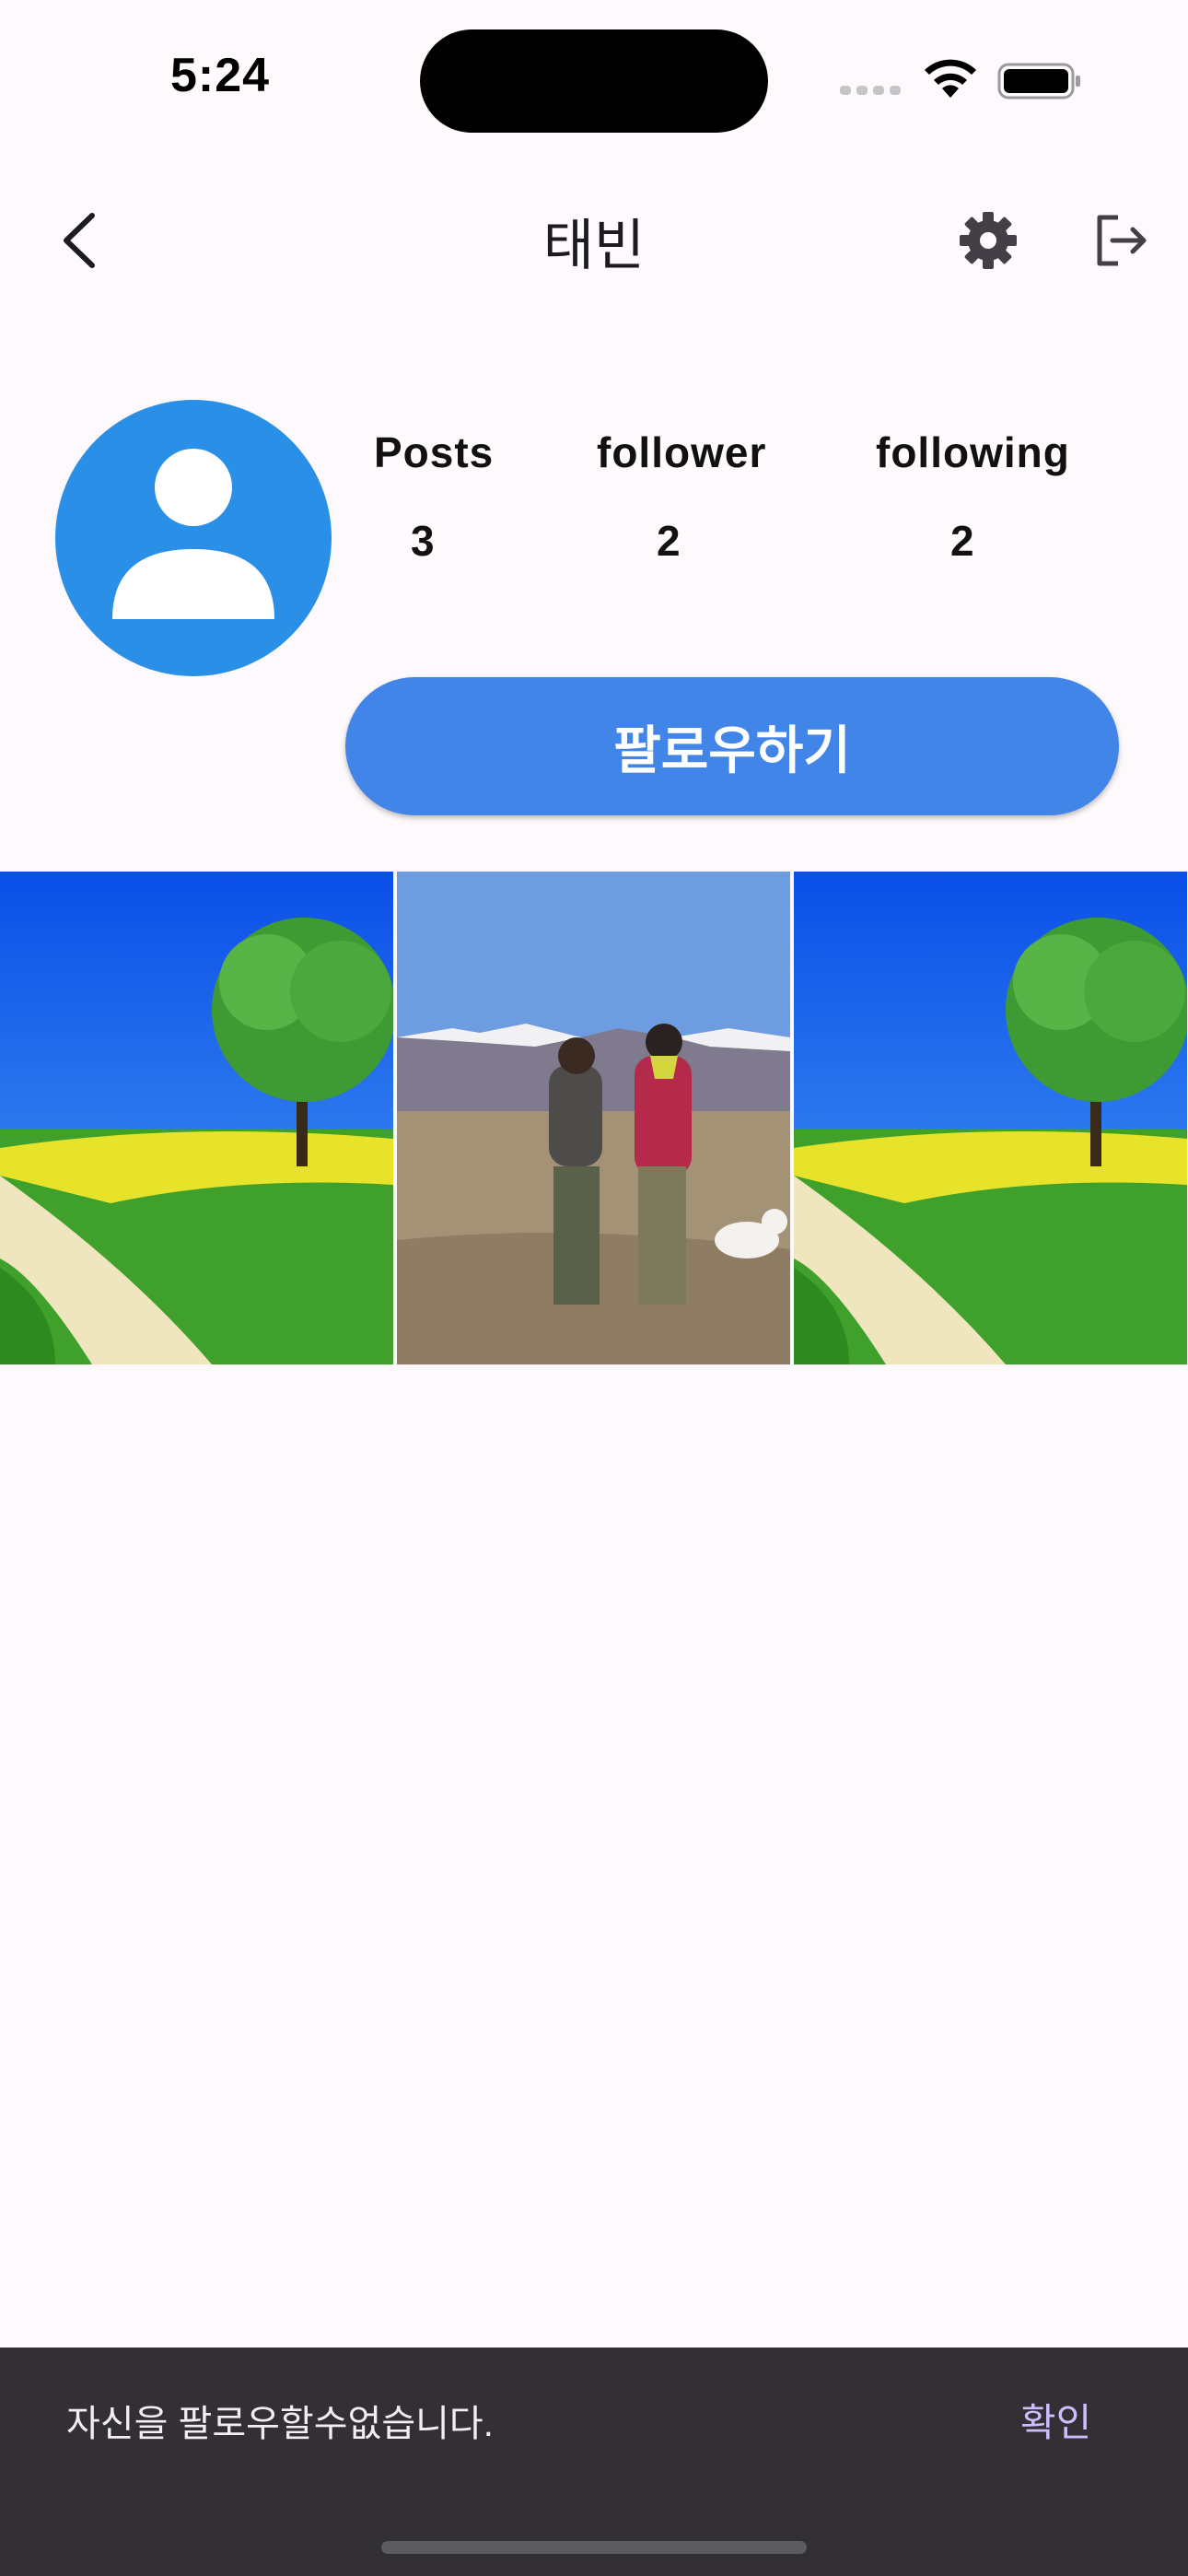  Describe the element at coordinates (1055, 2420) in the screenshot. I see `snackbar-confirm-button: 확인` at that location.